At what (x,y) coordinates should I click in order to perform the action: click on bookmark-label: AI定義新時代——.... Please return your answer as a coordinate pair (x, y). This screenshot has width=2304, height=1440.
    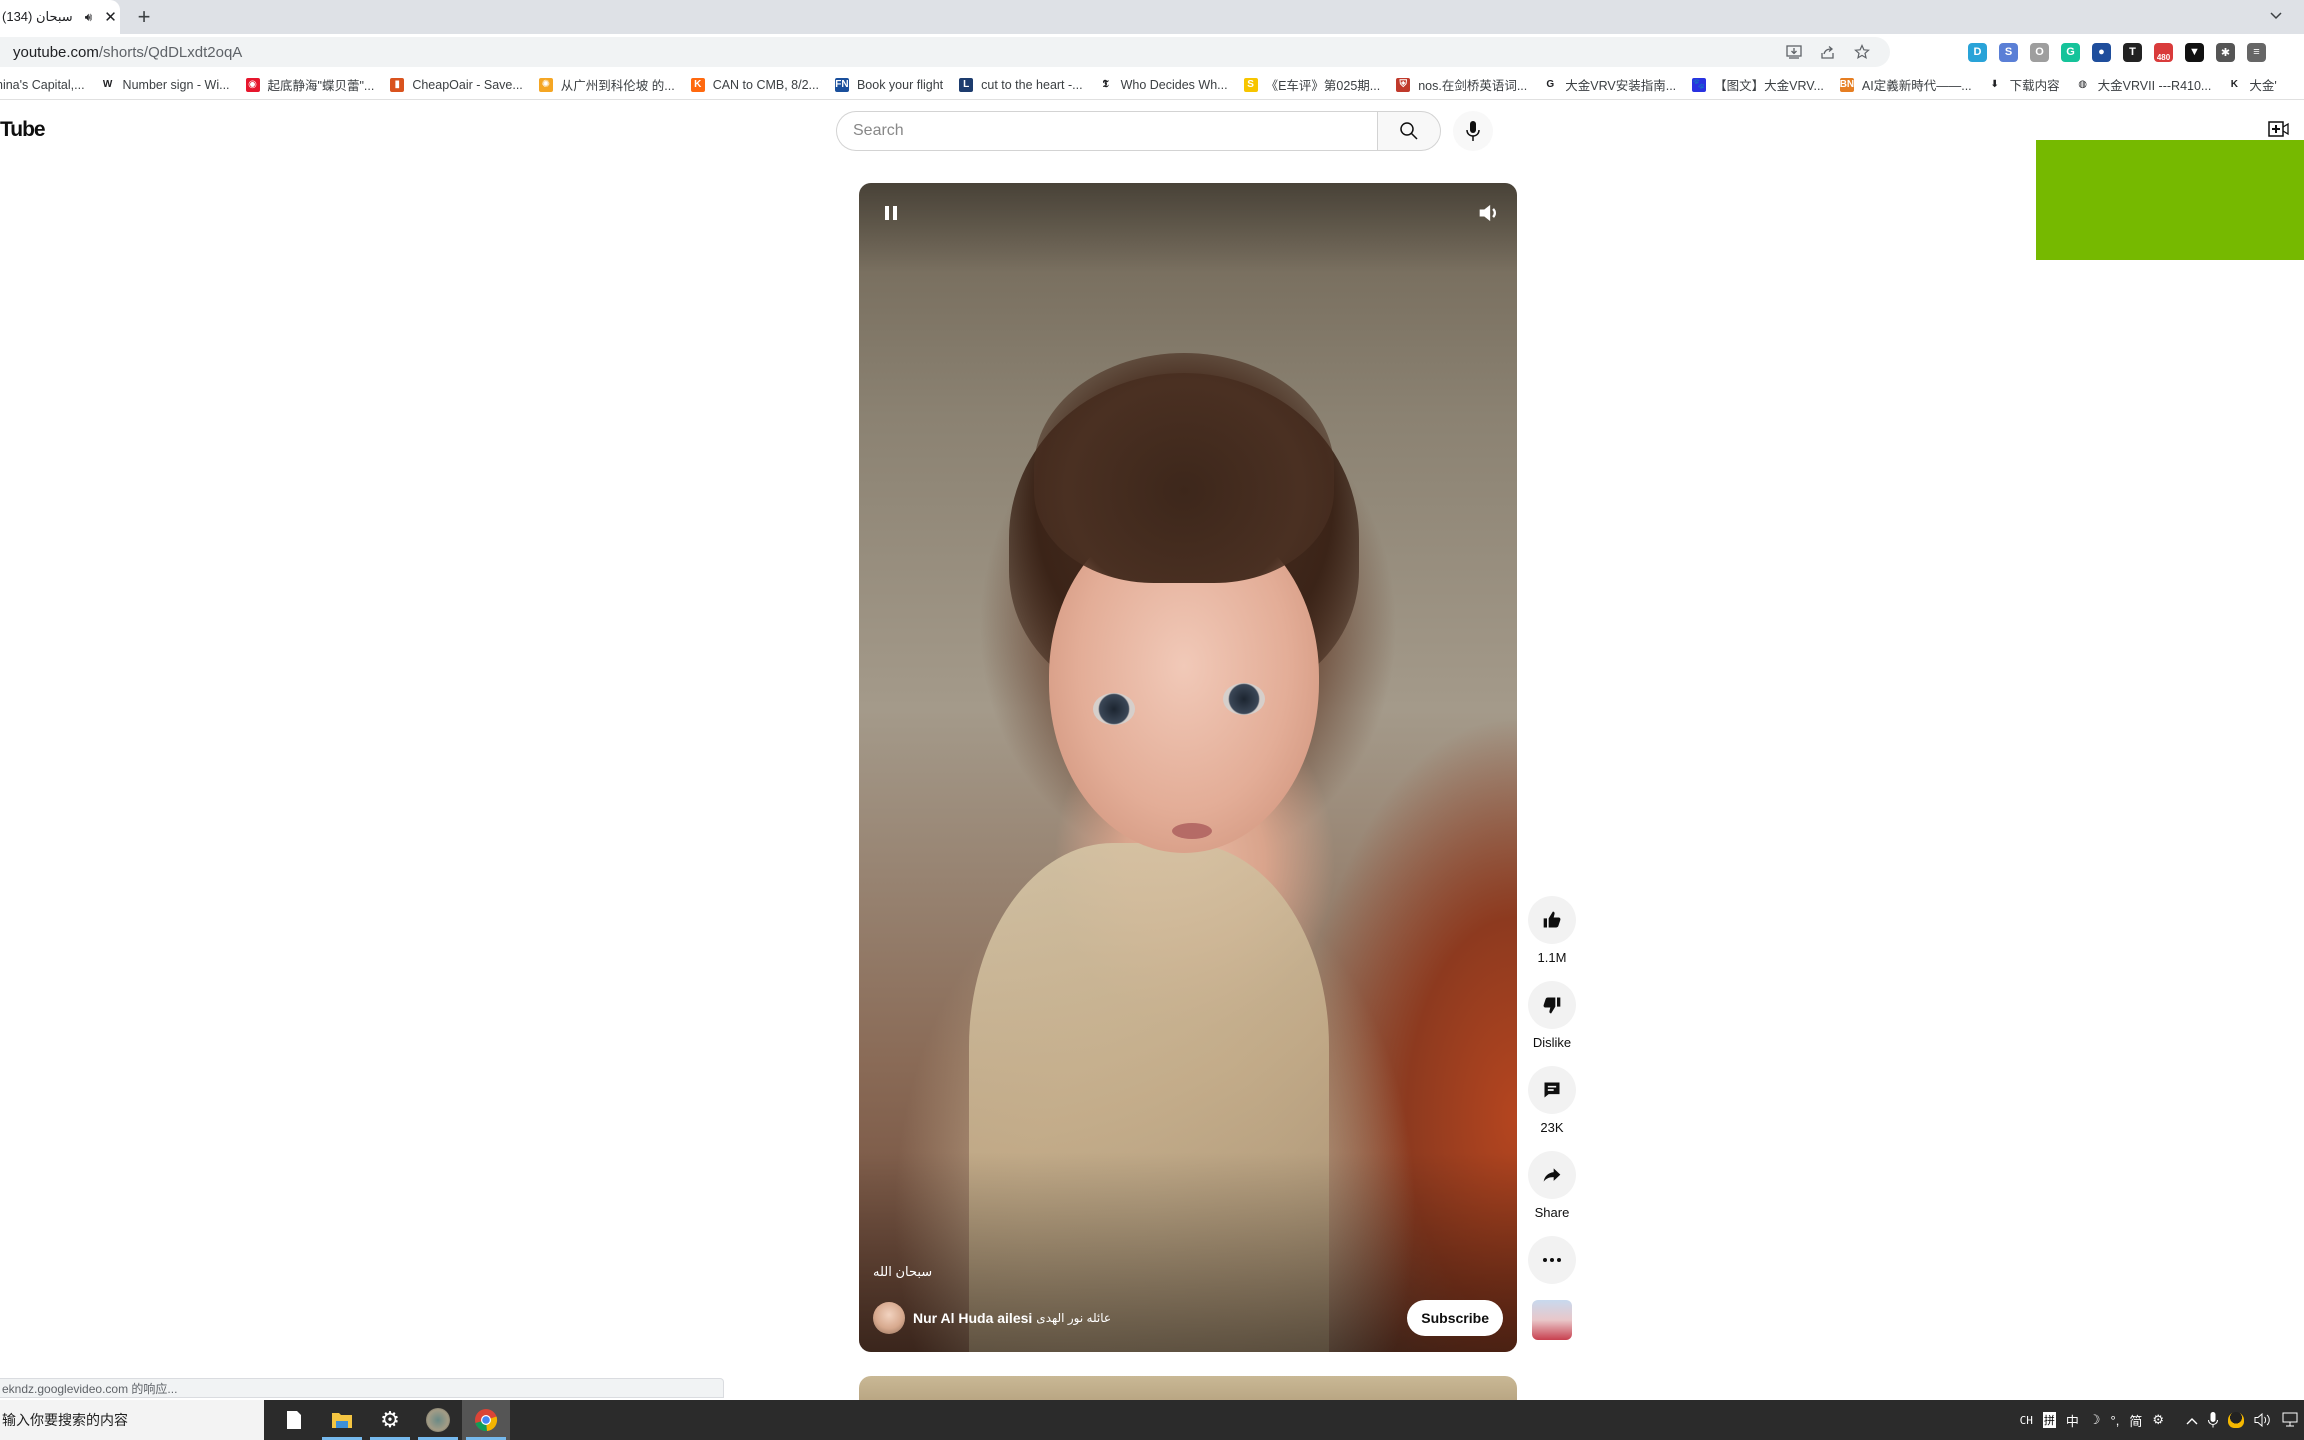
    Looking at the image, I should click on (1916, 86).